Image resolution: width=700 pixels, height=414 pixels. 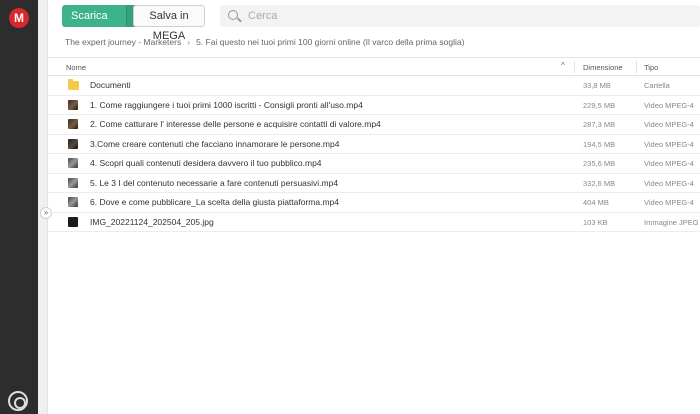 What do you see at coordinates (671, 222) in the screenshot?
I see `file-type: Immagine JPEG` at bounding box center [671, 222].